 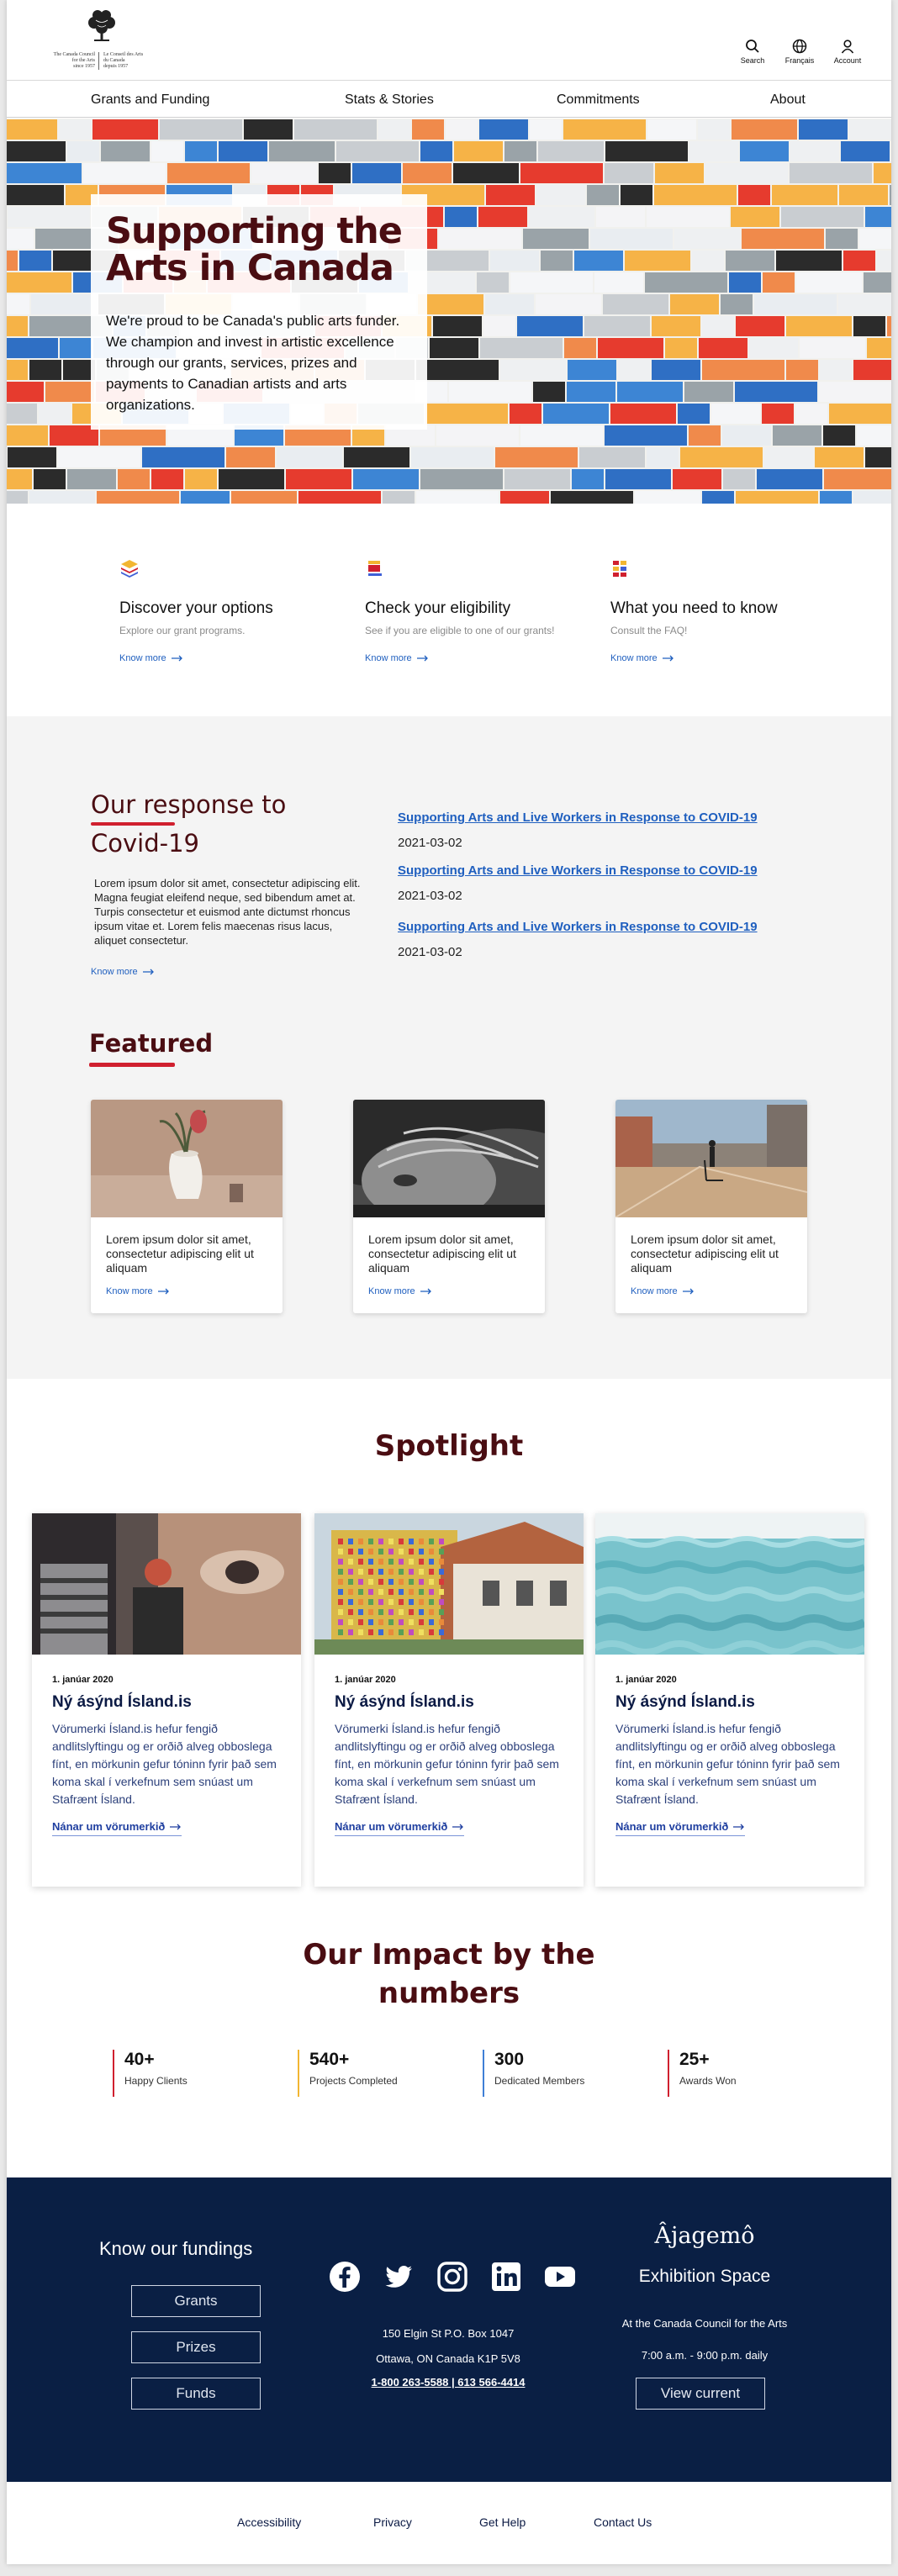 What do you see at coordinates (269, 2522) in the screenshot?
I see `accessibility-link: Accessibility` at bounding box center [269, 2522].